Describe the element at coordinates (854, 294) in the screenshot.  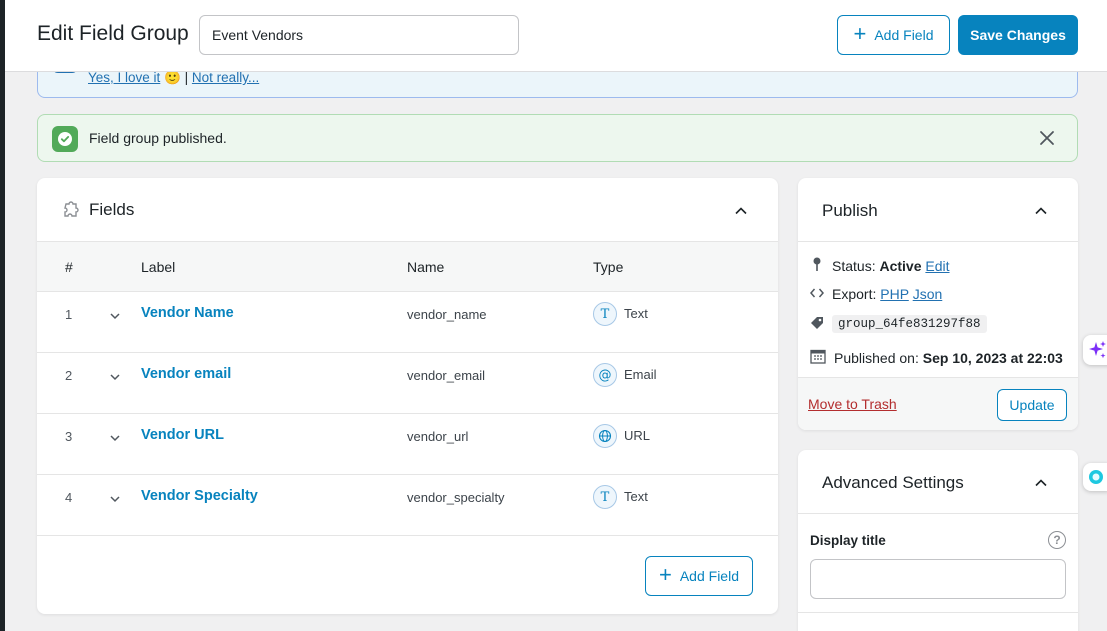
I see `export-label: Export:` at that location.